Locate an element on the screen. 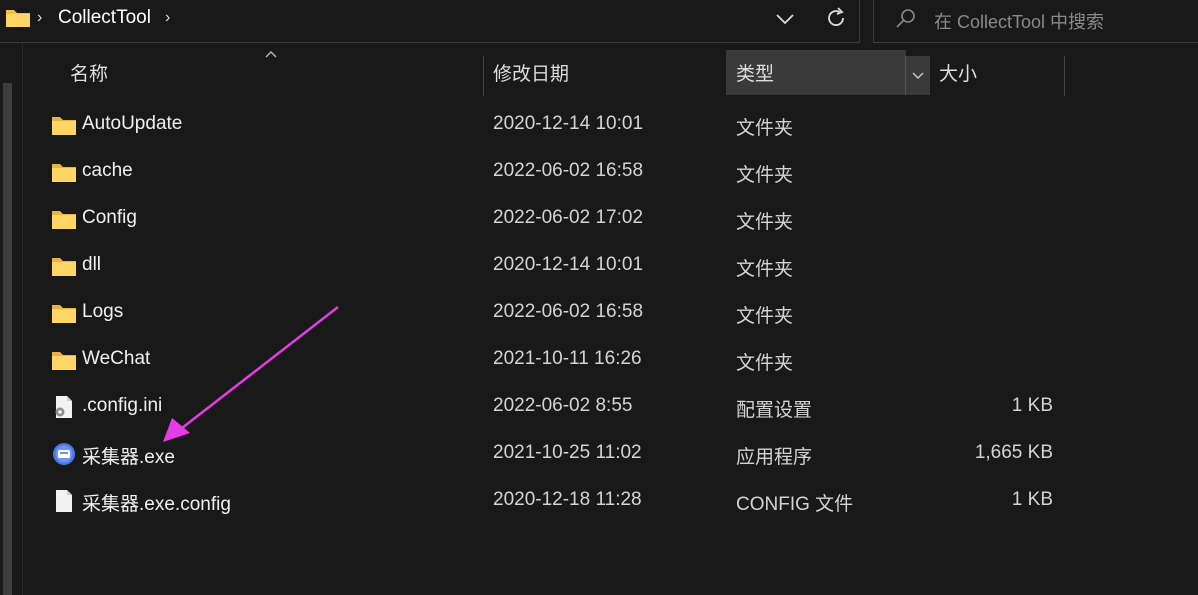  file-row-wechat: WeChat 2021-10-11 16:26 文件夹 is located at coordinates (610, 359).